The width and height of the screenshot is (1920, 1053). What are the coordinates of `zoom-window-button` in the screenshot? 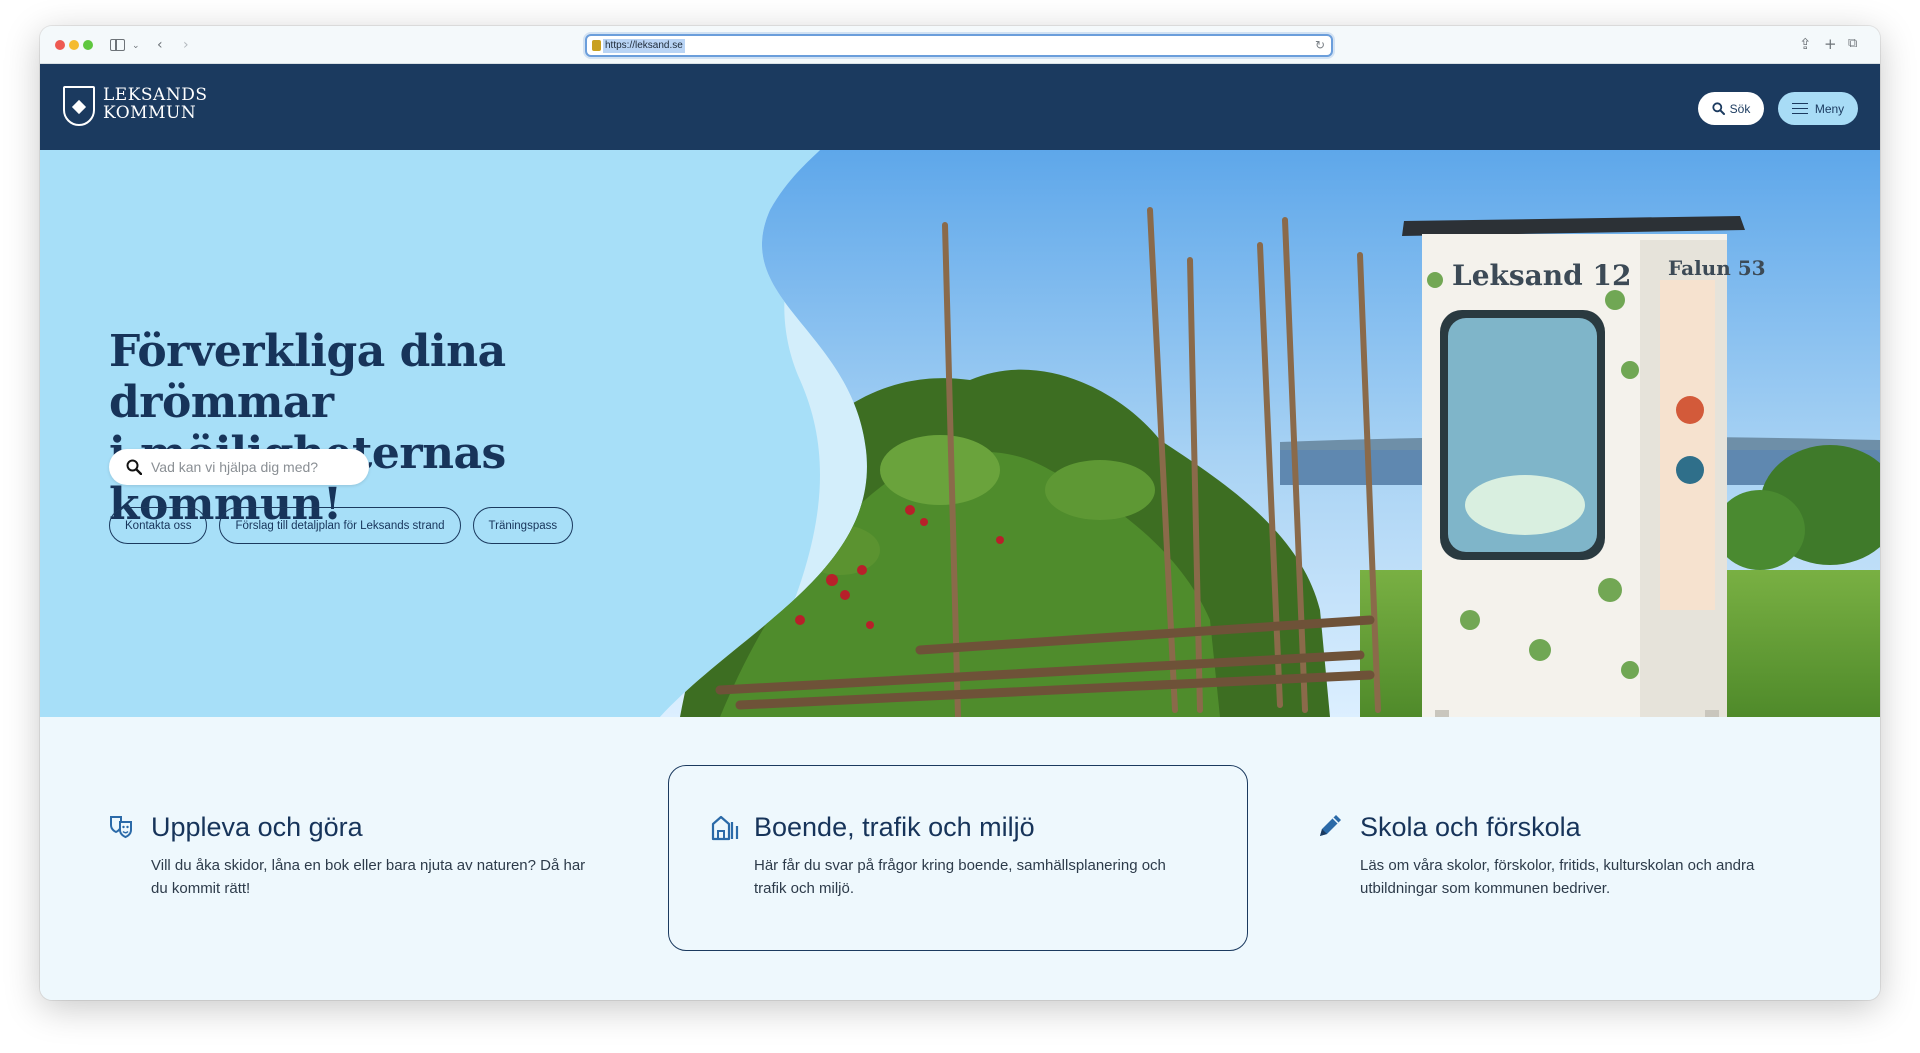 It's located at (88, 45).